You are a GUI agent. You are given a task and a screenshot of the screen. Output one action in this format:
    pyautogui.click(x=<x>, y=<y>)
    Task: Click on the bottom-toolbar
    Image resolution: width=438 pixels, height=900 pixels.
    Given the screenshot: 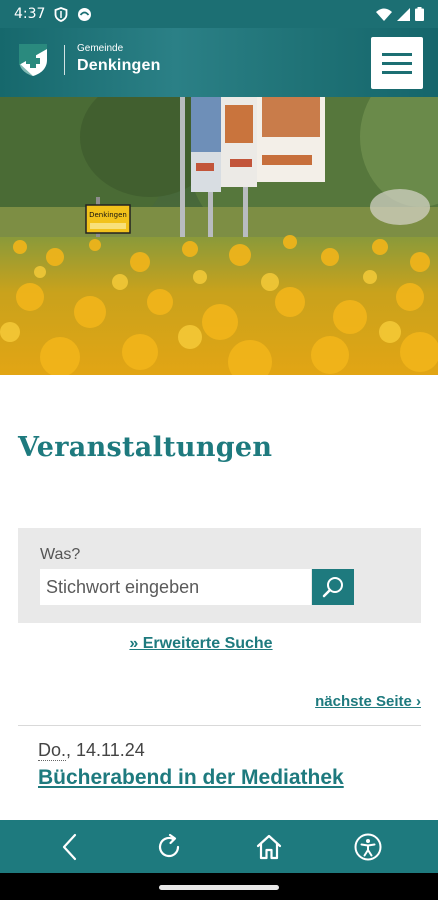 What is the action you would take?
    pyautogui.click(x=219, y=846)
    